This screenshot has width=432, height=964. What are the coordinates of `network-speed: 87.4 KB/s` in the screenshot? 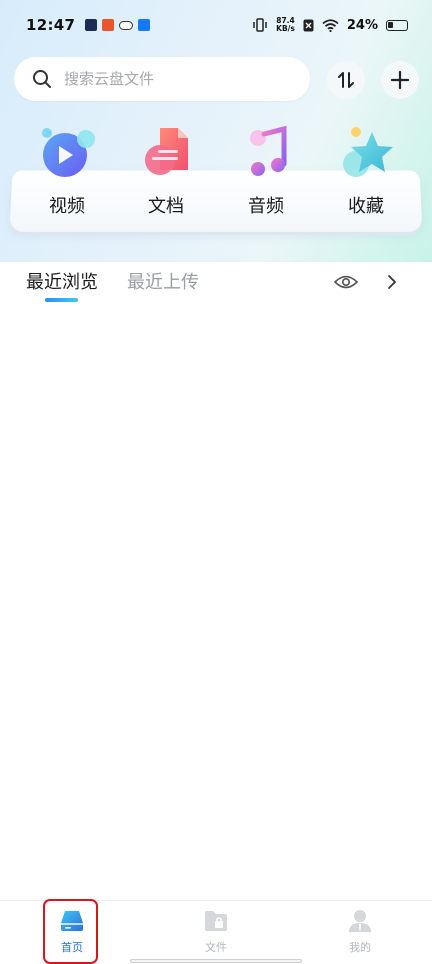 It's located at (285, 24).